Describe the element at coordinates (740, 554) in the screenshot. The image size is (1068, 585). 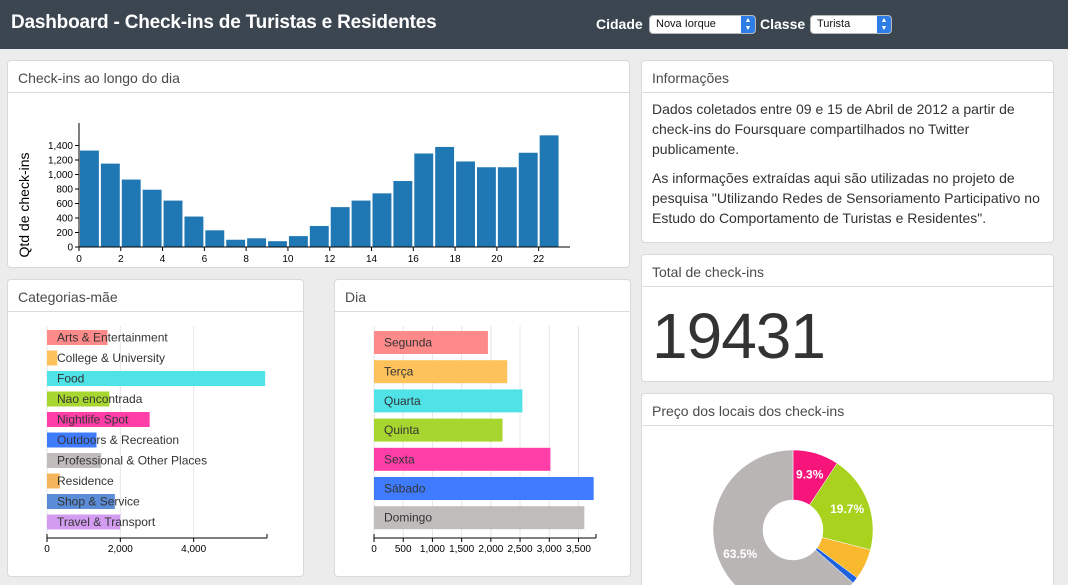
I see `donut-slice-label: 63.5%` at that location.